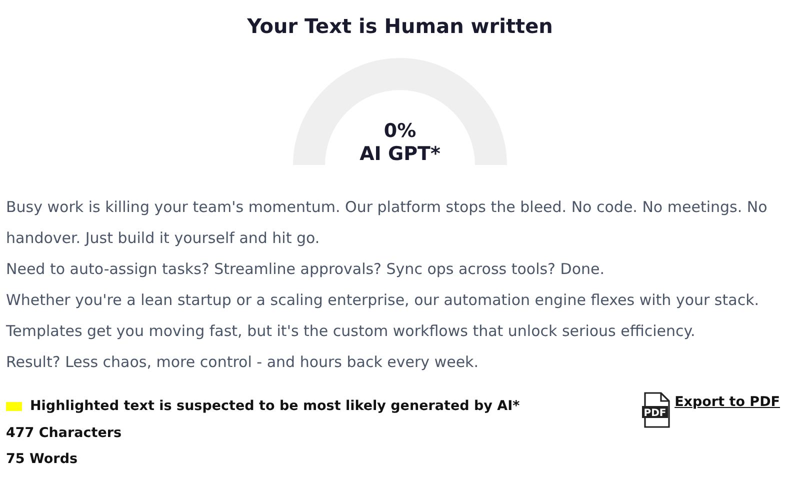  I want to click on stat-text: 75 Words, so click(42, 459).